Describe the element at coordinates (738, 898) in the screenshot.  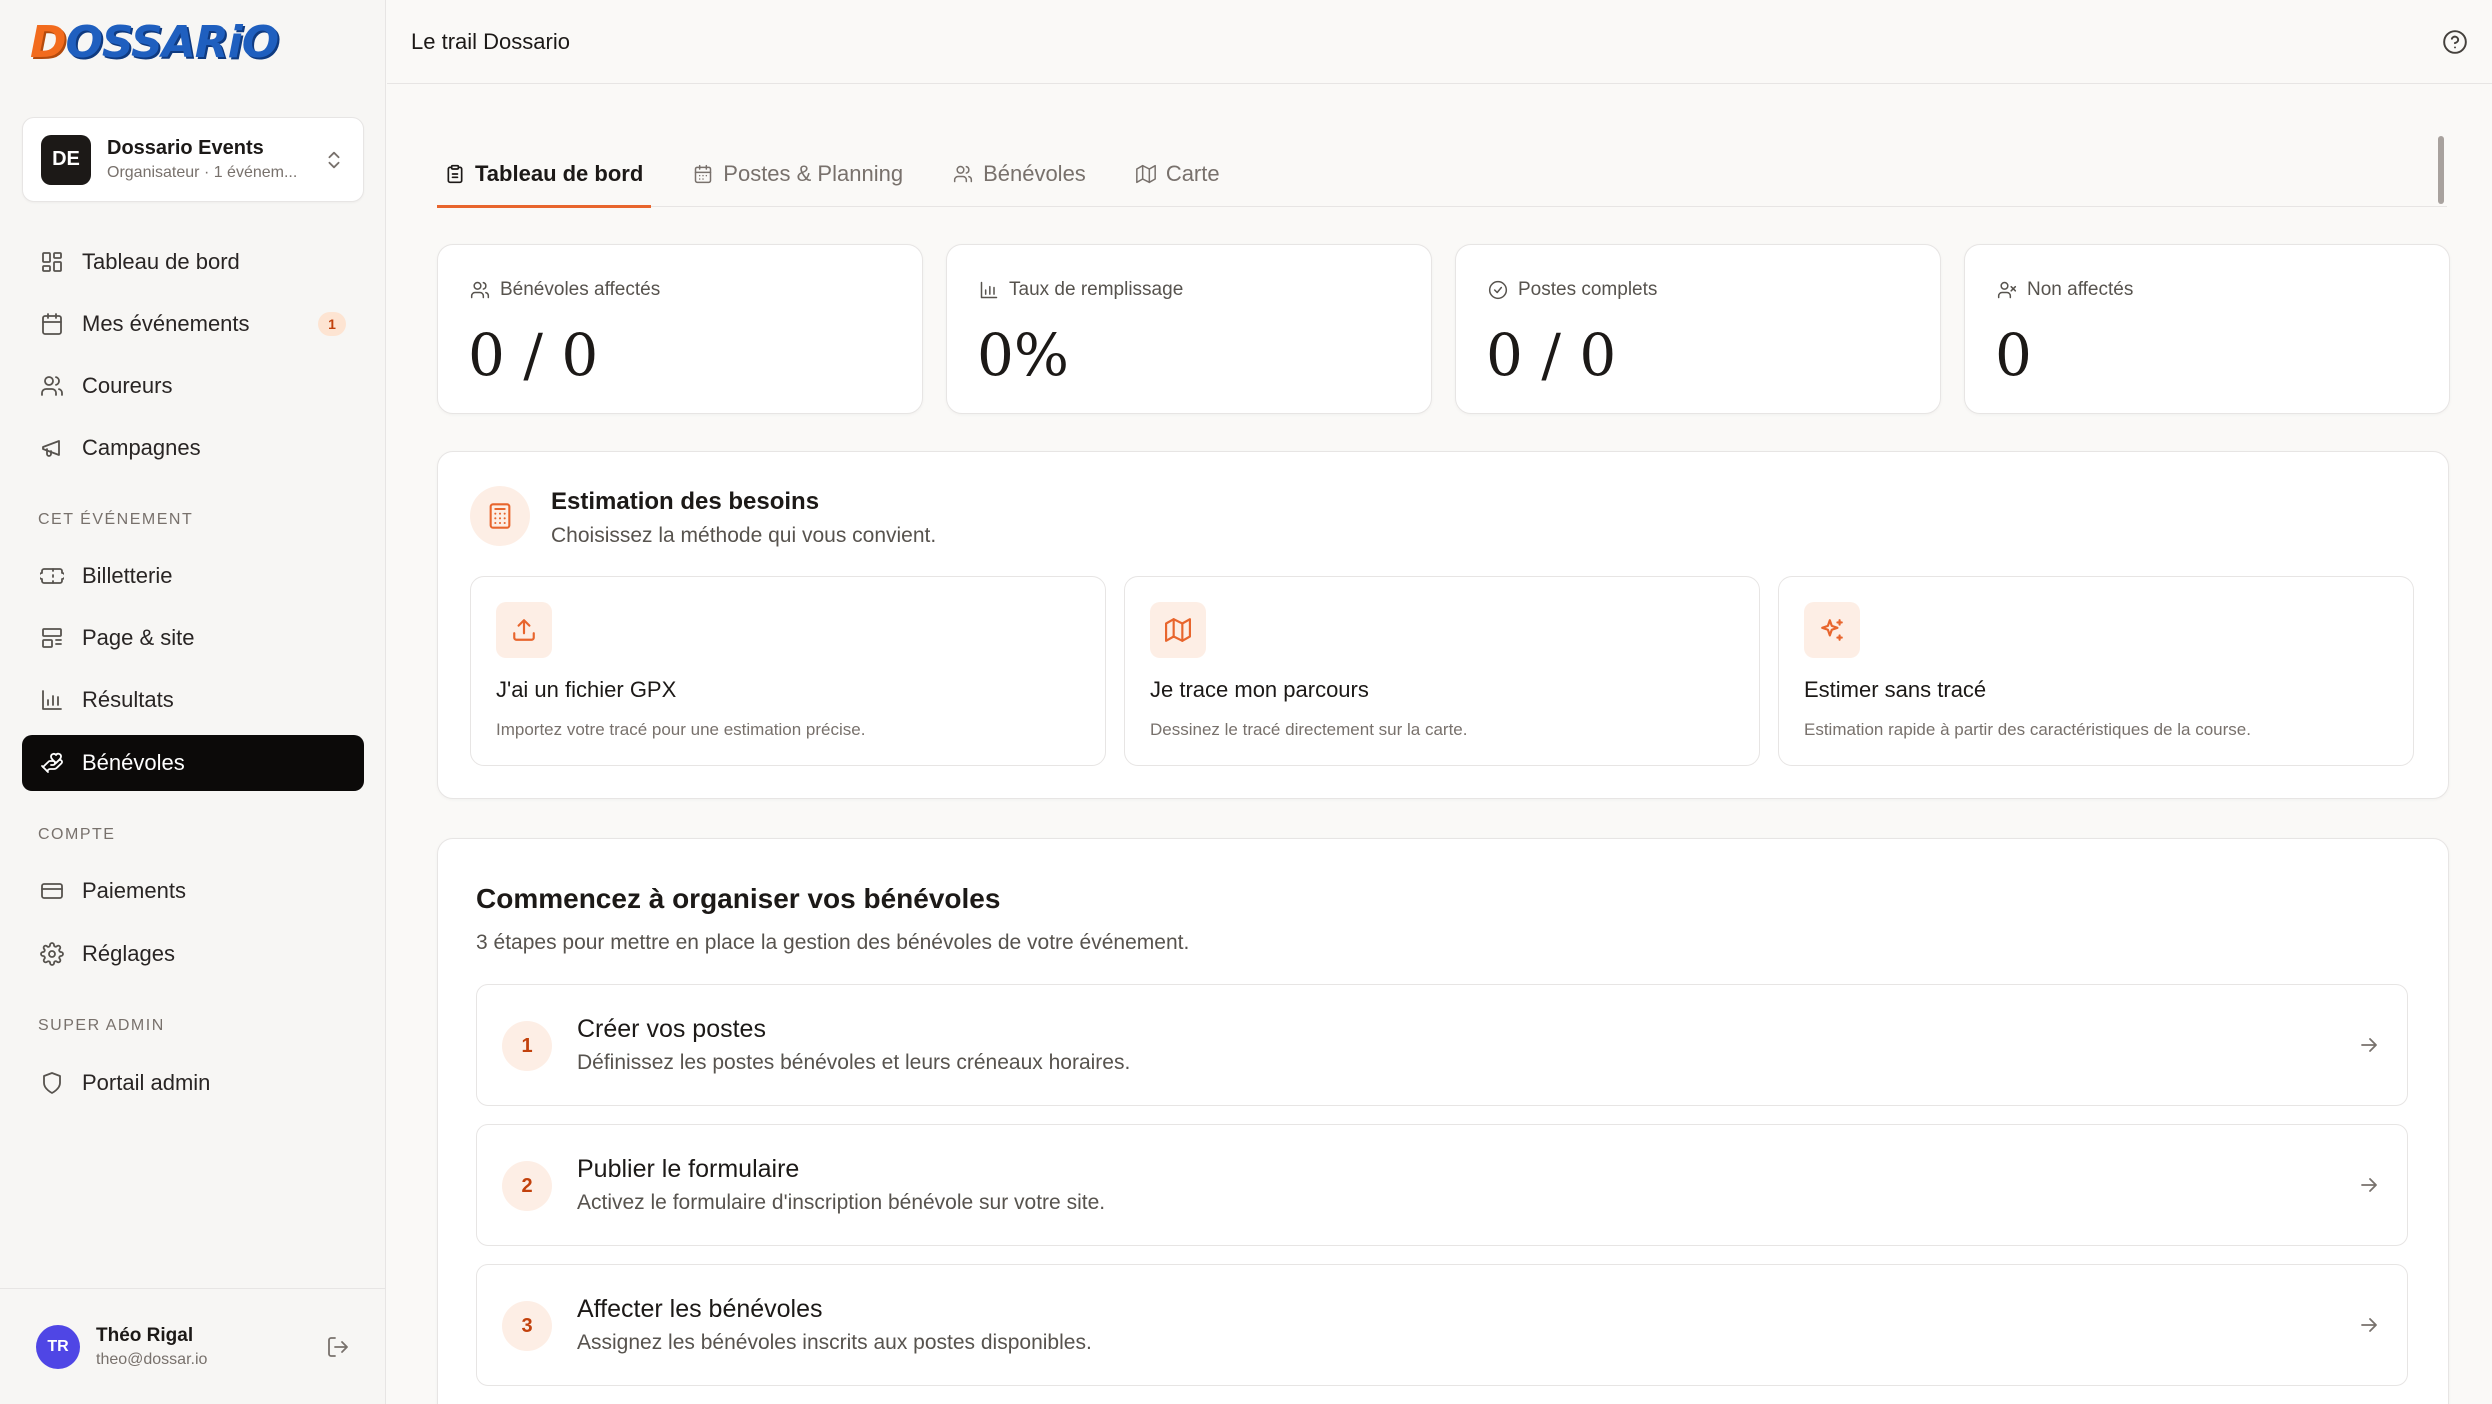
I see `section-title: Commencez à organiser vos bénévoles` at that location.